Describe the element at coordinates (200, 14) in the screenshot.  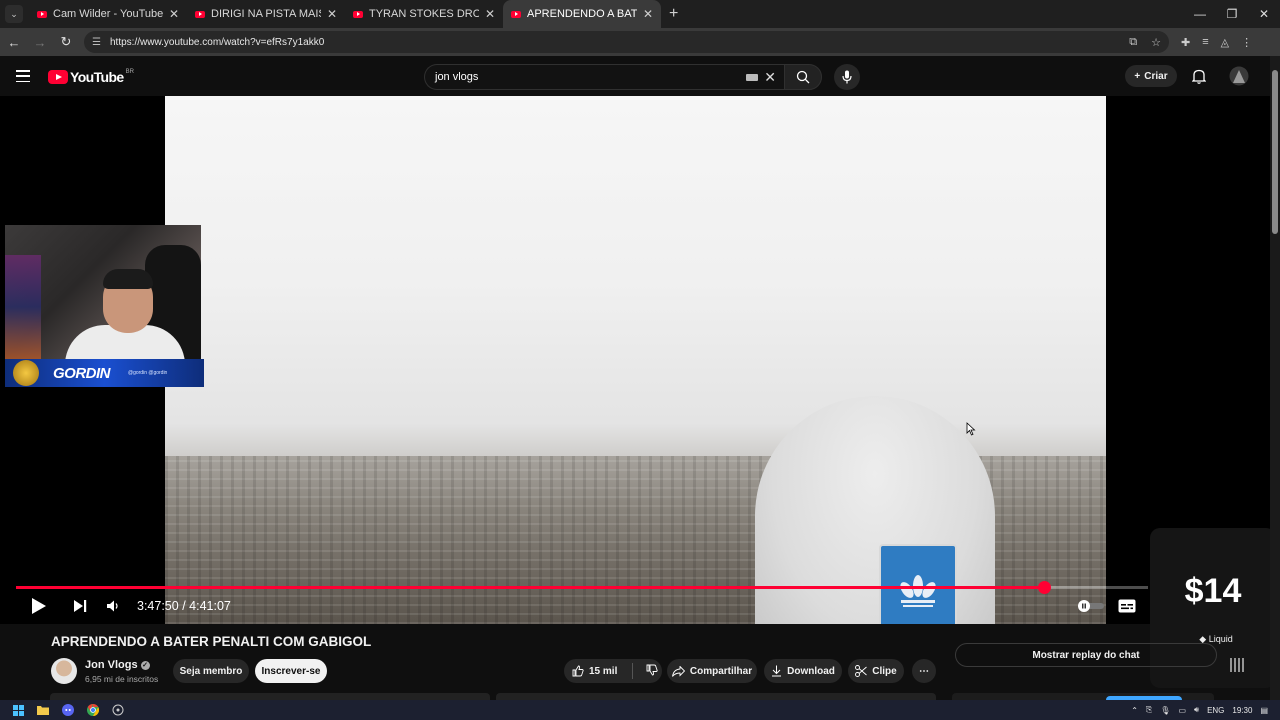
I see `youtube-favicon-icon` at that location.